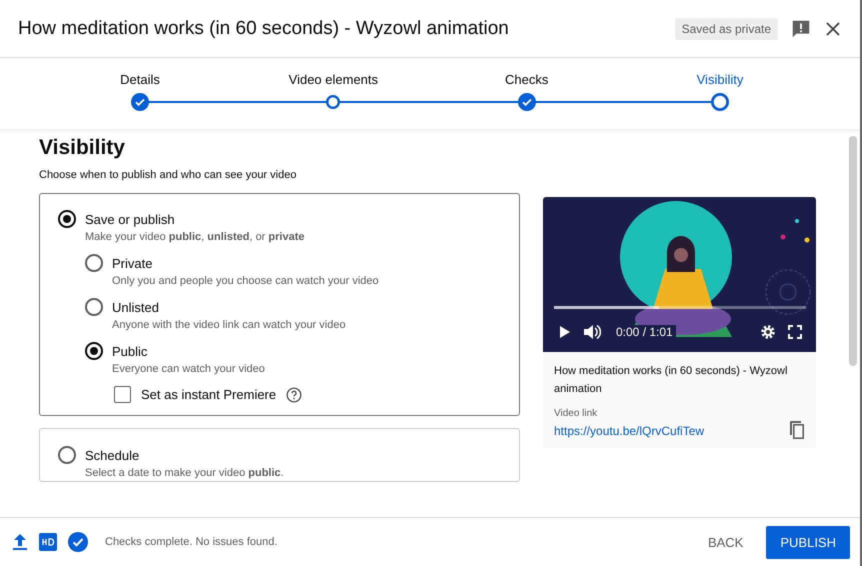 The width and height of the screenshot is (862, 566). What do you see at coordinates (195, 237) in the screenshot?
I see `option-hint: Make your video public, unlisted, or private` at bounding box center [195, 237].